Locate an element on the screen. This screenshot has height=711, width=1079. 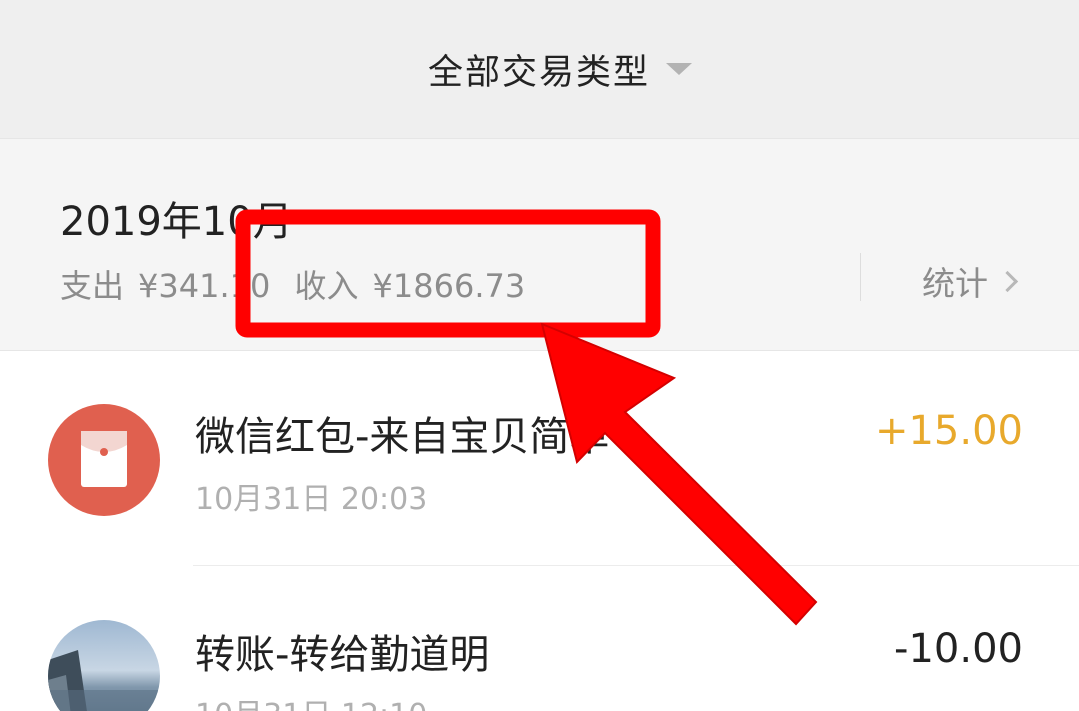
month-totals: 支出 ¥341.10 收入 ¥1866.73 is located at coordinates (299, 284).